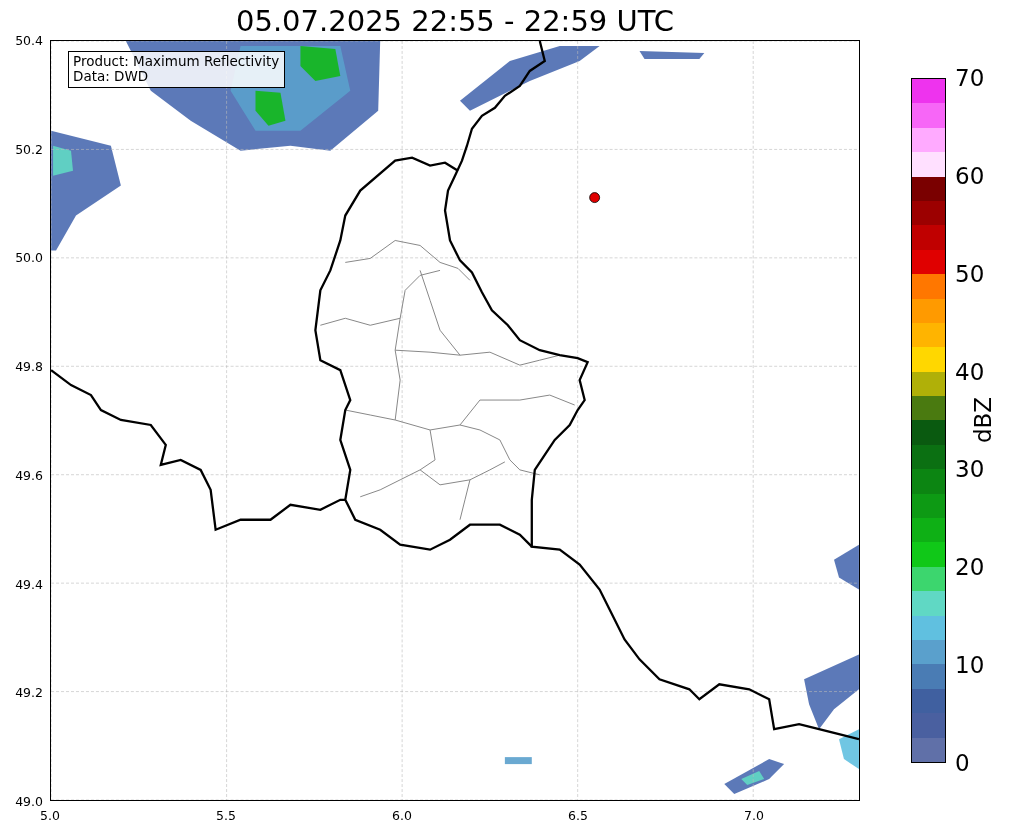 The image size is (1023, 834). Describe the element at coordinates (29, 584) in the screenshot. I see `y-tick-label: 49.4` at that location.